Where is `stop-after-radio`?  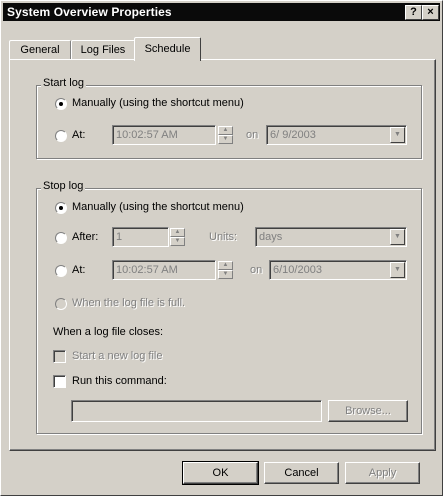
stop-after-radio is located at coordinates (61, 238).